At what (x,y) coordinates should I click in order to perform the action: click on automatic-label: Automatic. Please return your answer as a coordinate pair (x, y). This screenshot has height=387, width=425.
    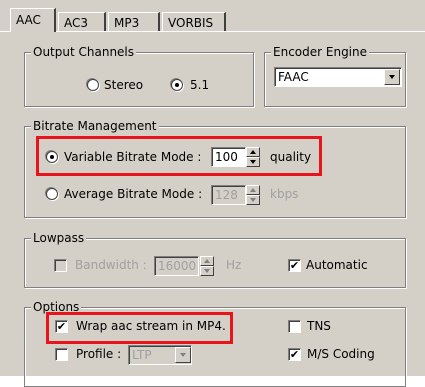
    Looking at the image, I should click on (337, 265).